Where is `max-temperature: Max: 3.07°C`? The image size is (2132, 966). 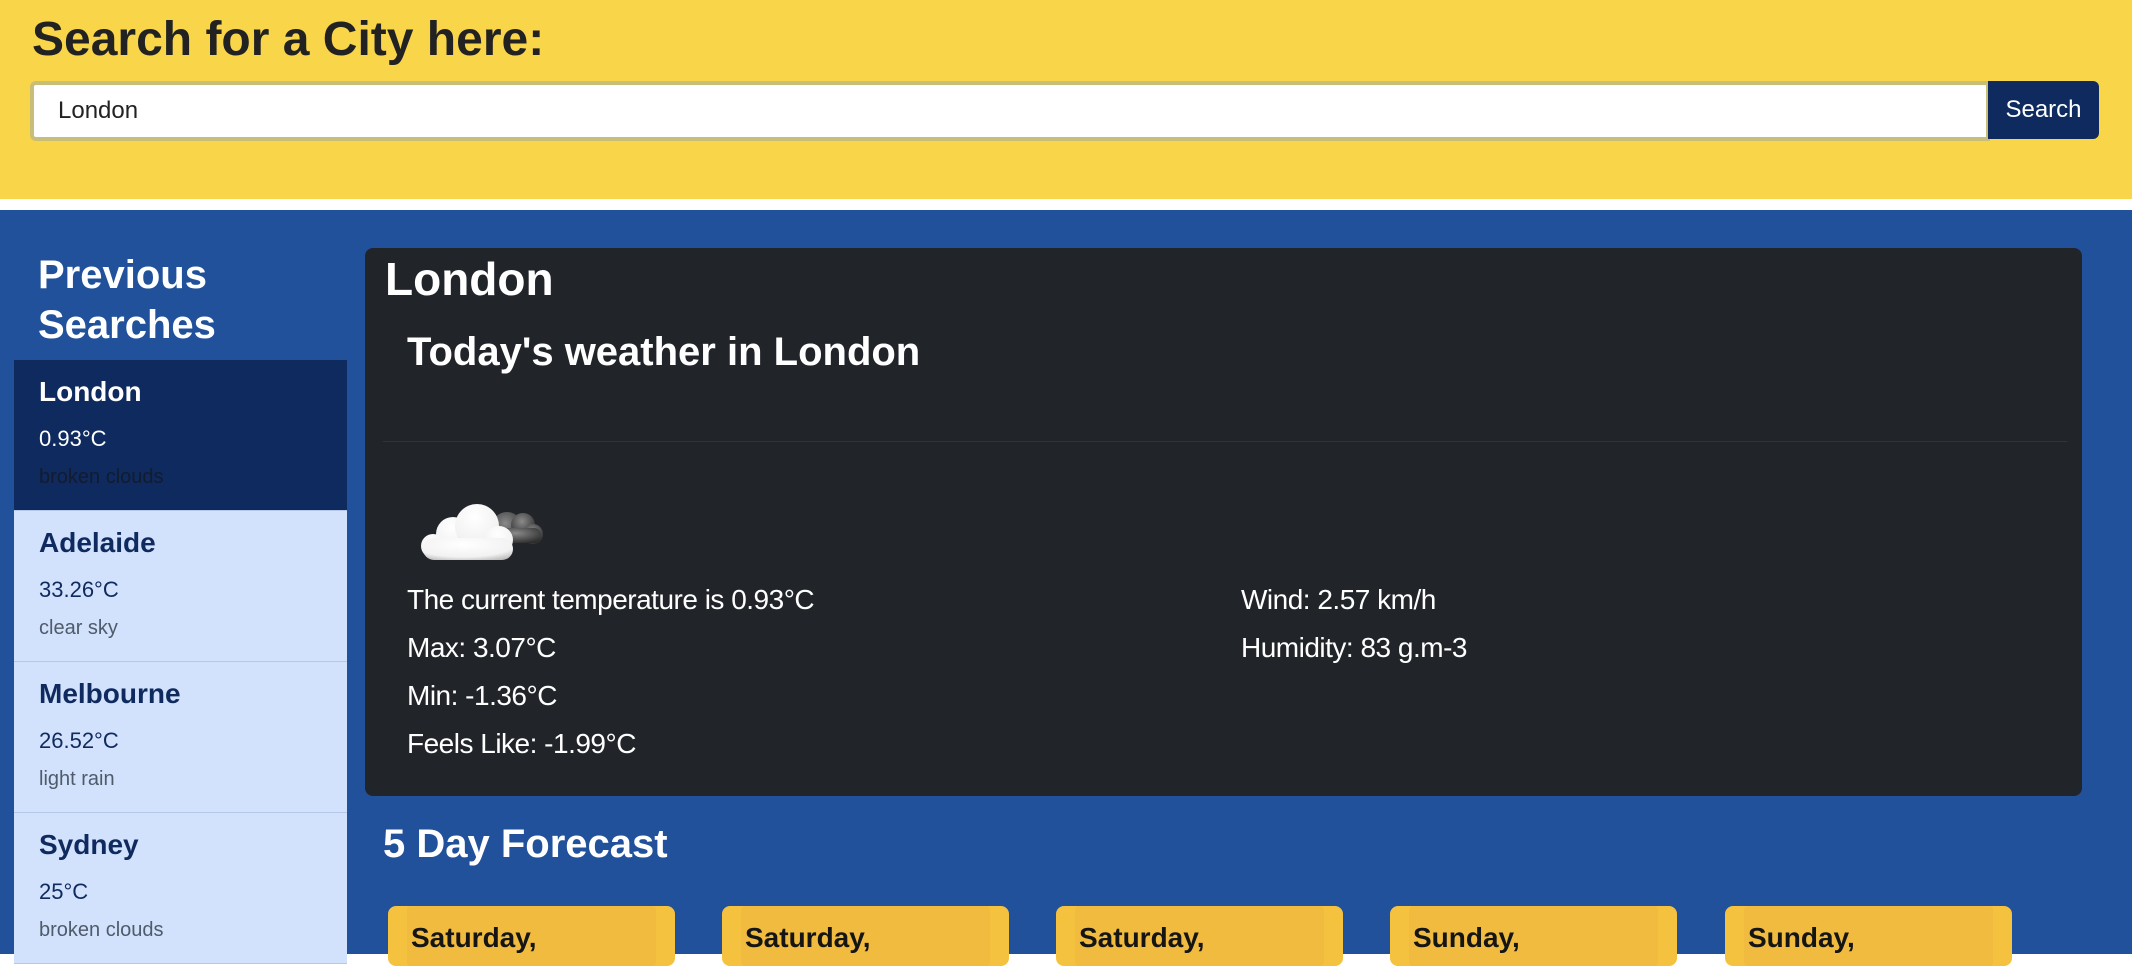 max-temperature: Max: 3.07°C is located at coordinates (481, 647).